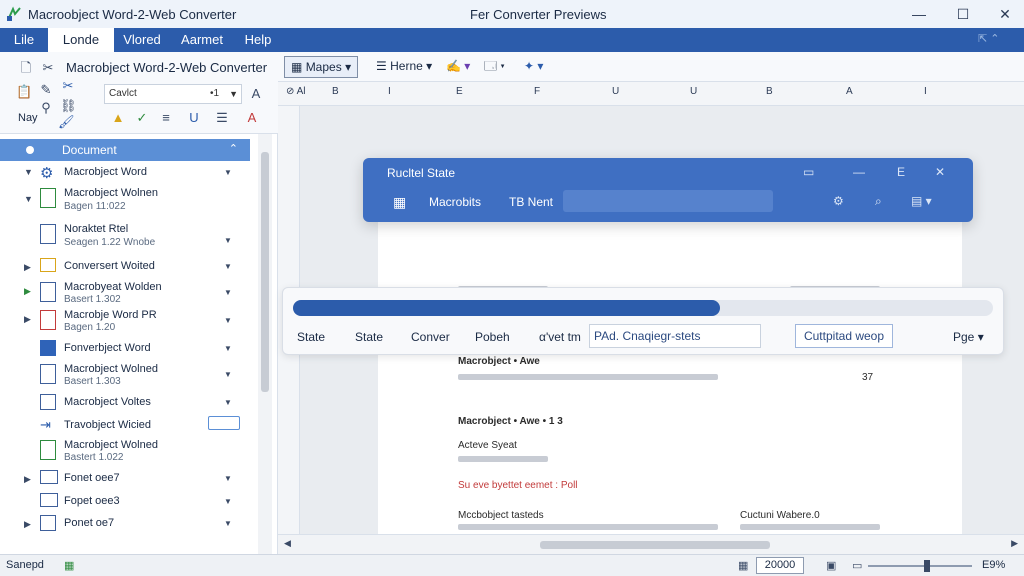 Image resolution: width=1024 pixels, height=576 pixels. What do you see at coordinates (831, 565) in the screenshot?
I see `page-view-icon: ▣` at bounding box center [831, 565].